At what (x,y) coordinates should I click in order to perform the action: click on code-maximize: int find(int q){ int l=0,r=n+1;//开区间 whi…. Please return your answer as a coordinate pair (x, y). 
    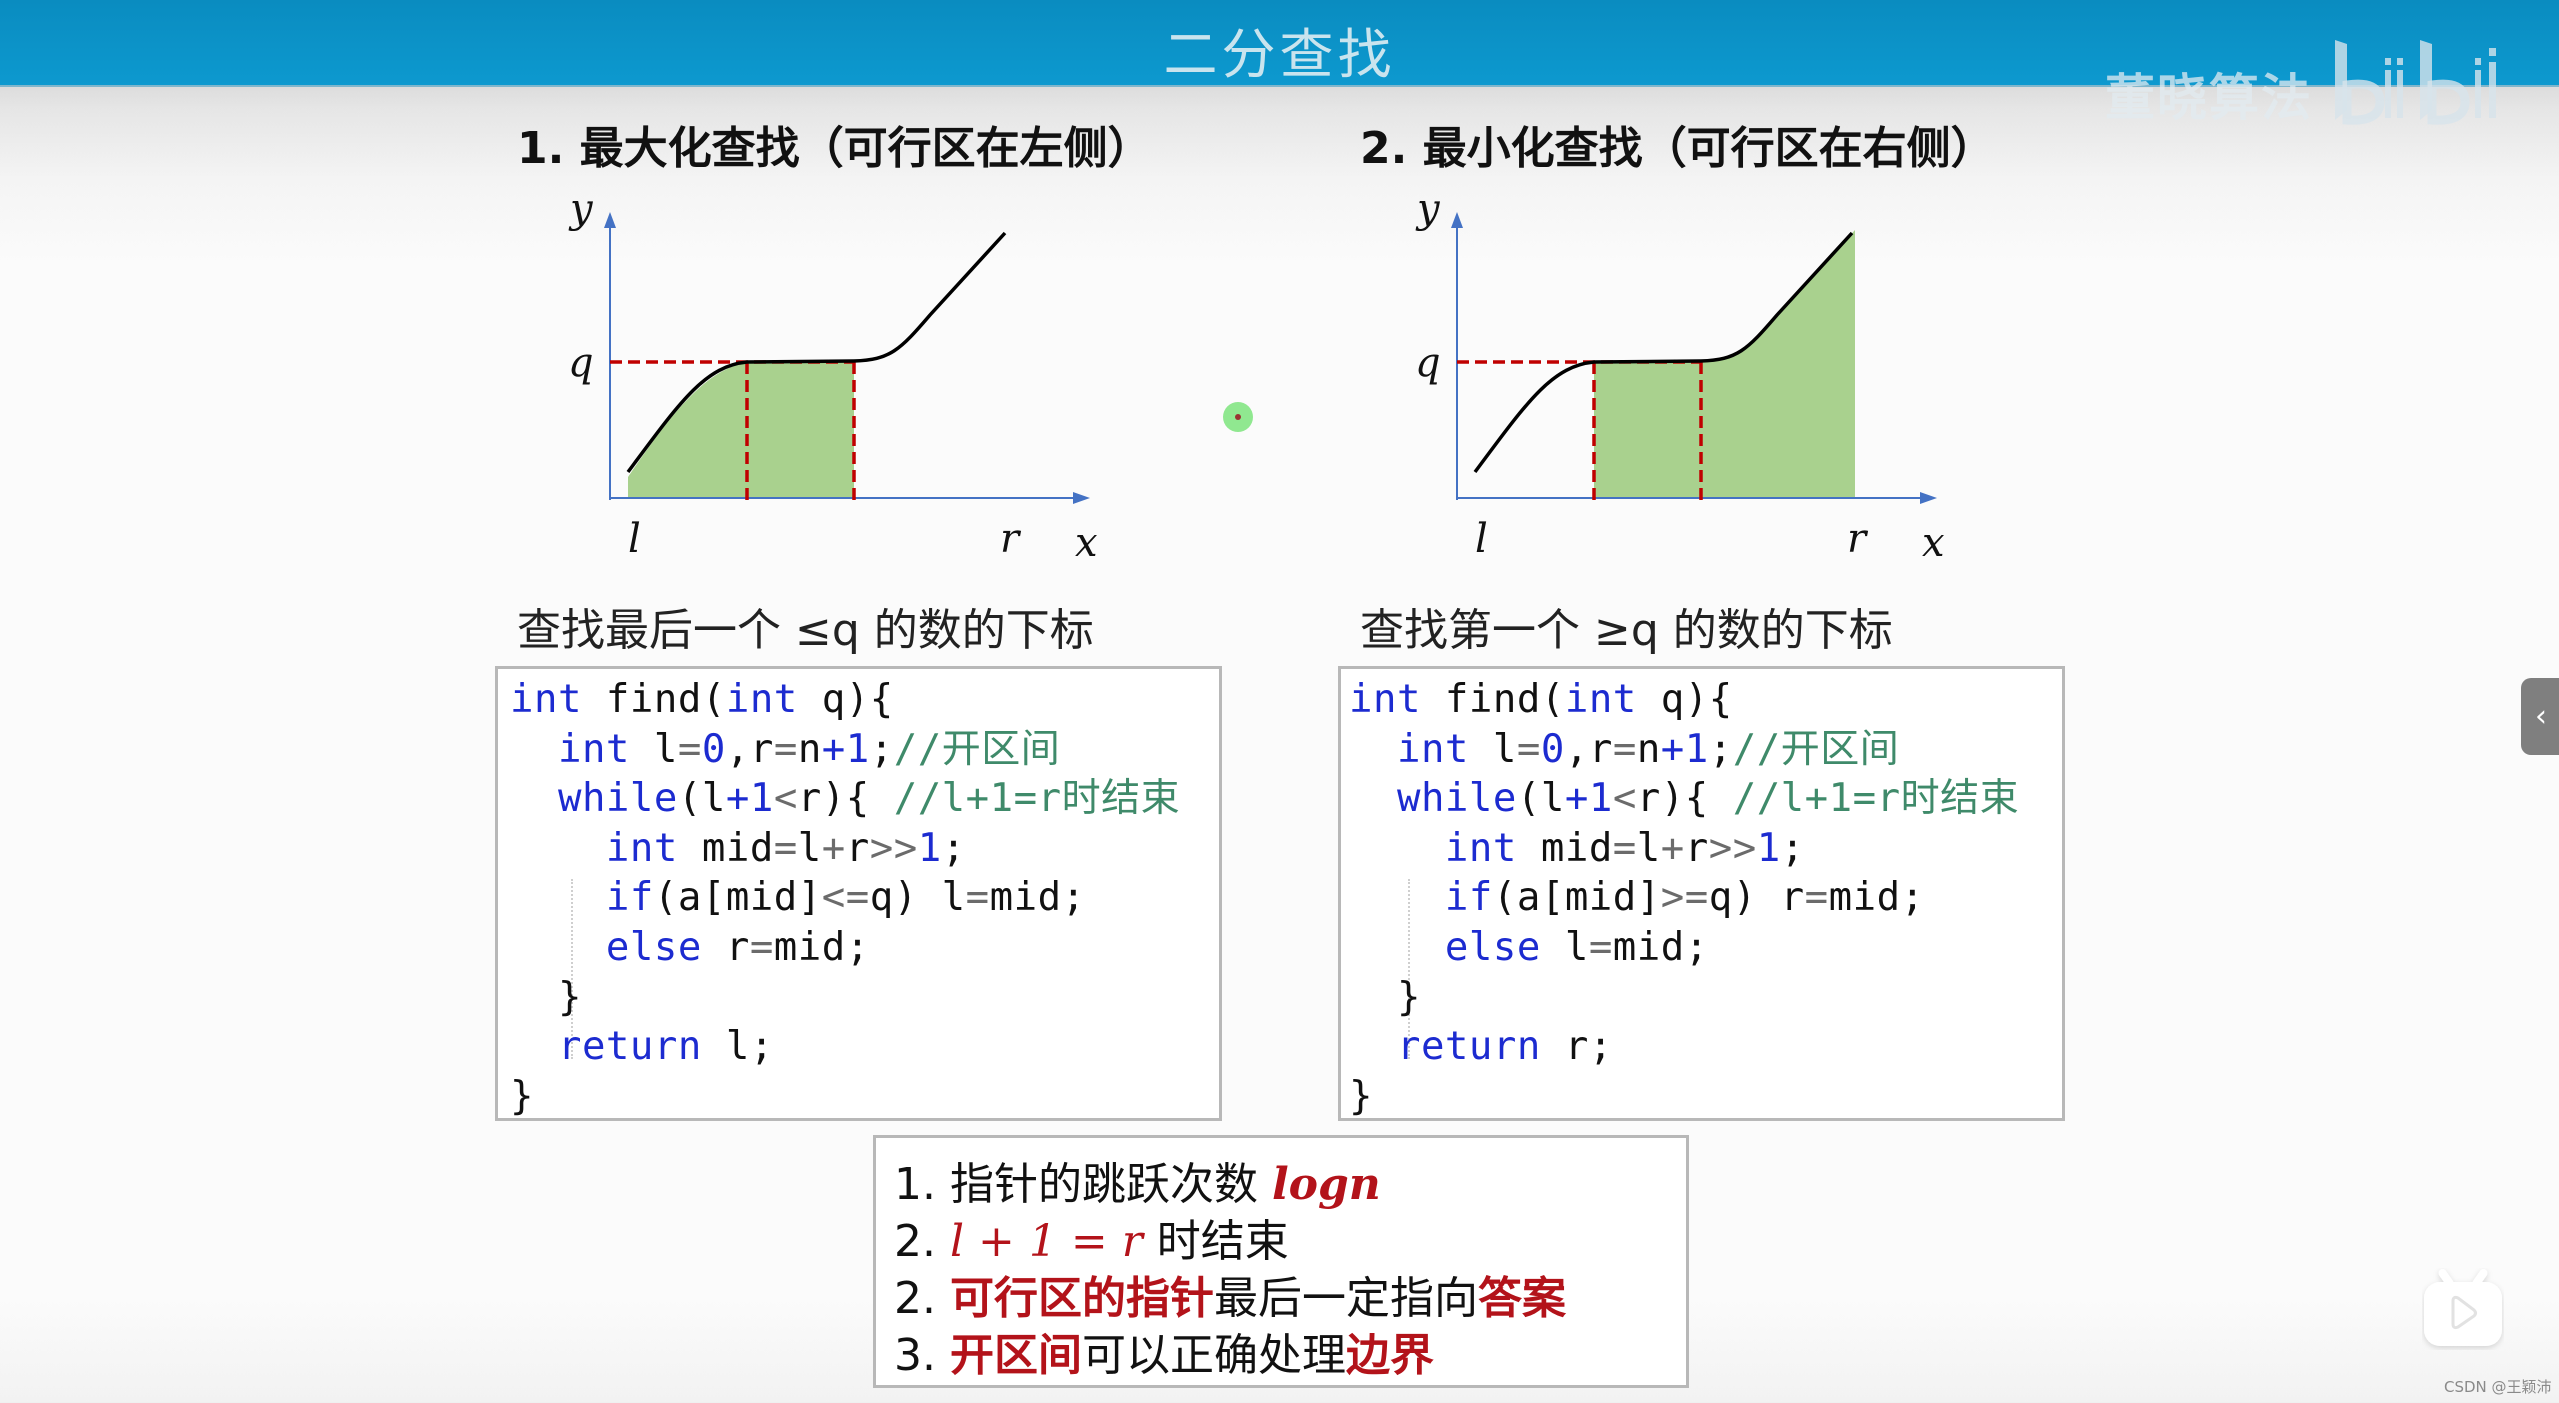
    Looking at the image, I should click on (845, 898).